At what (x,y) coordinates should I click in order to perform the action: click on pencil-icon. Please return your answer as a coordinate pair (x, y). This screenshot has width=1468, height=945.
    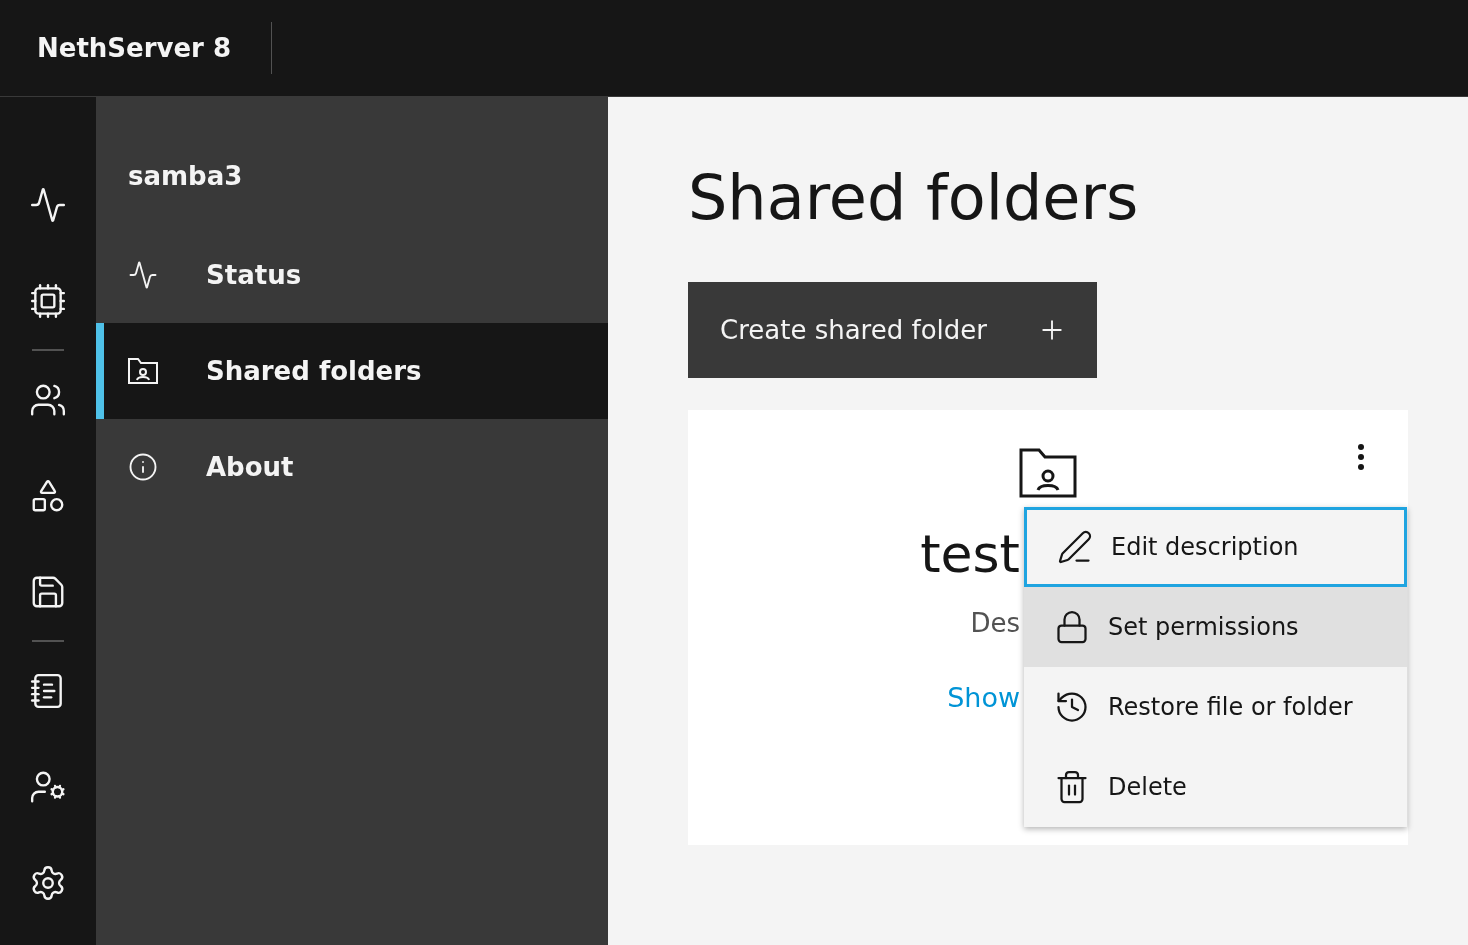
    Looking at the image, I should click on (1075, 547).